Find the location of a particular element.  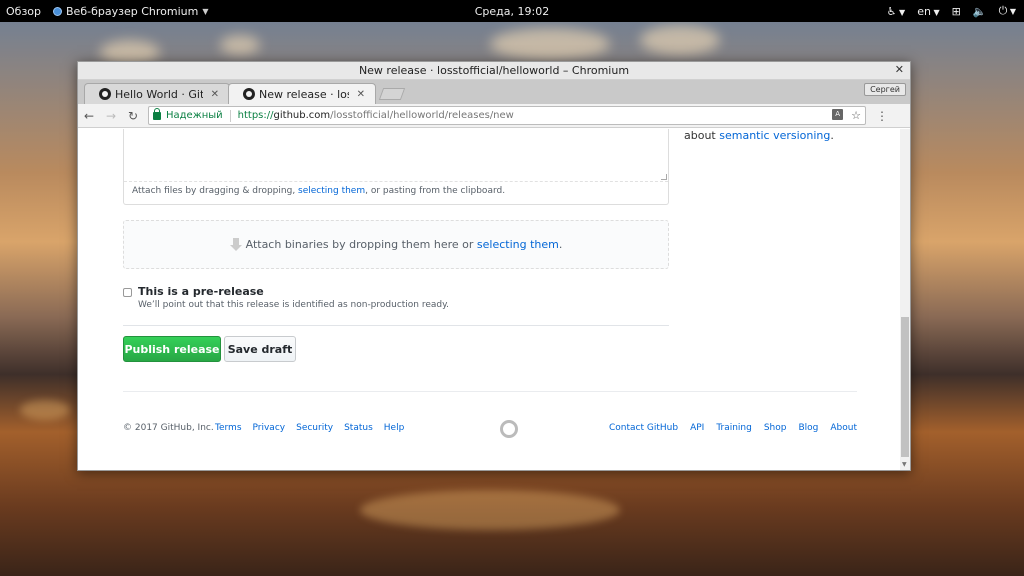

footer-link-about: About is located at coordinates (843, 428).